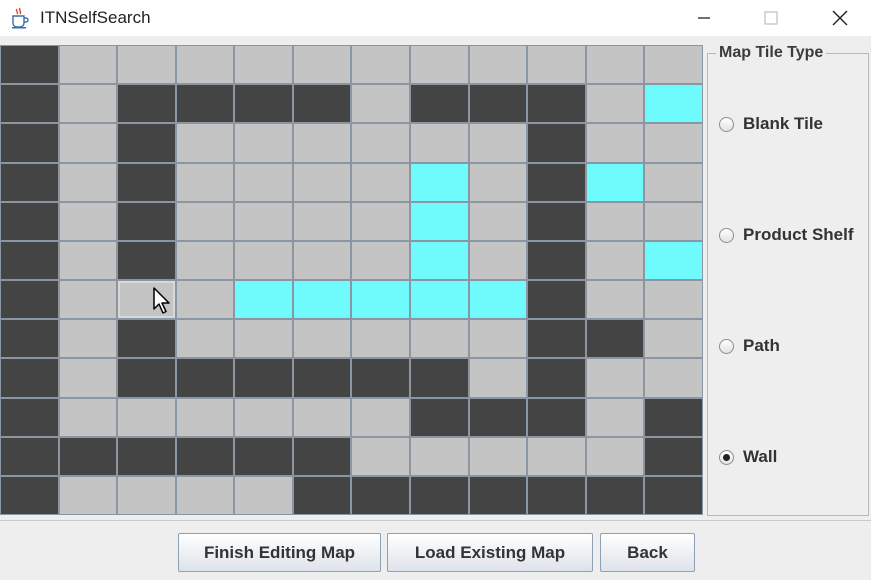  I want to click on radio-path: Path, so click(749, 346).